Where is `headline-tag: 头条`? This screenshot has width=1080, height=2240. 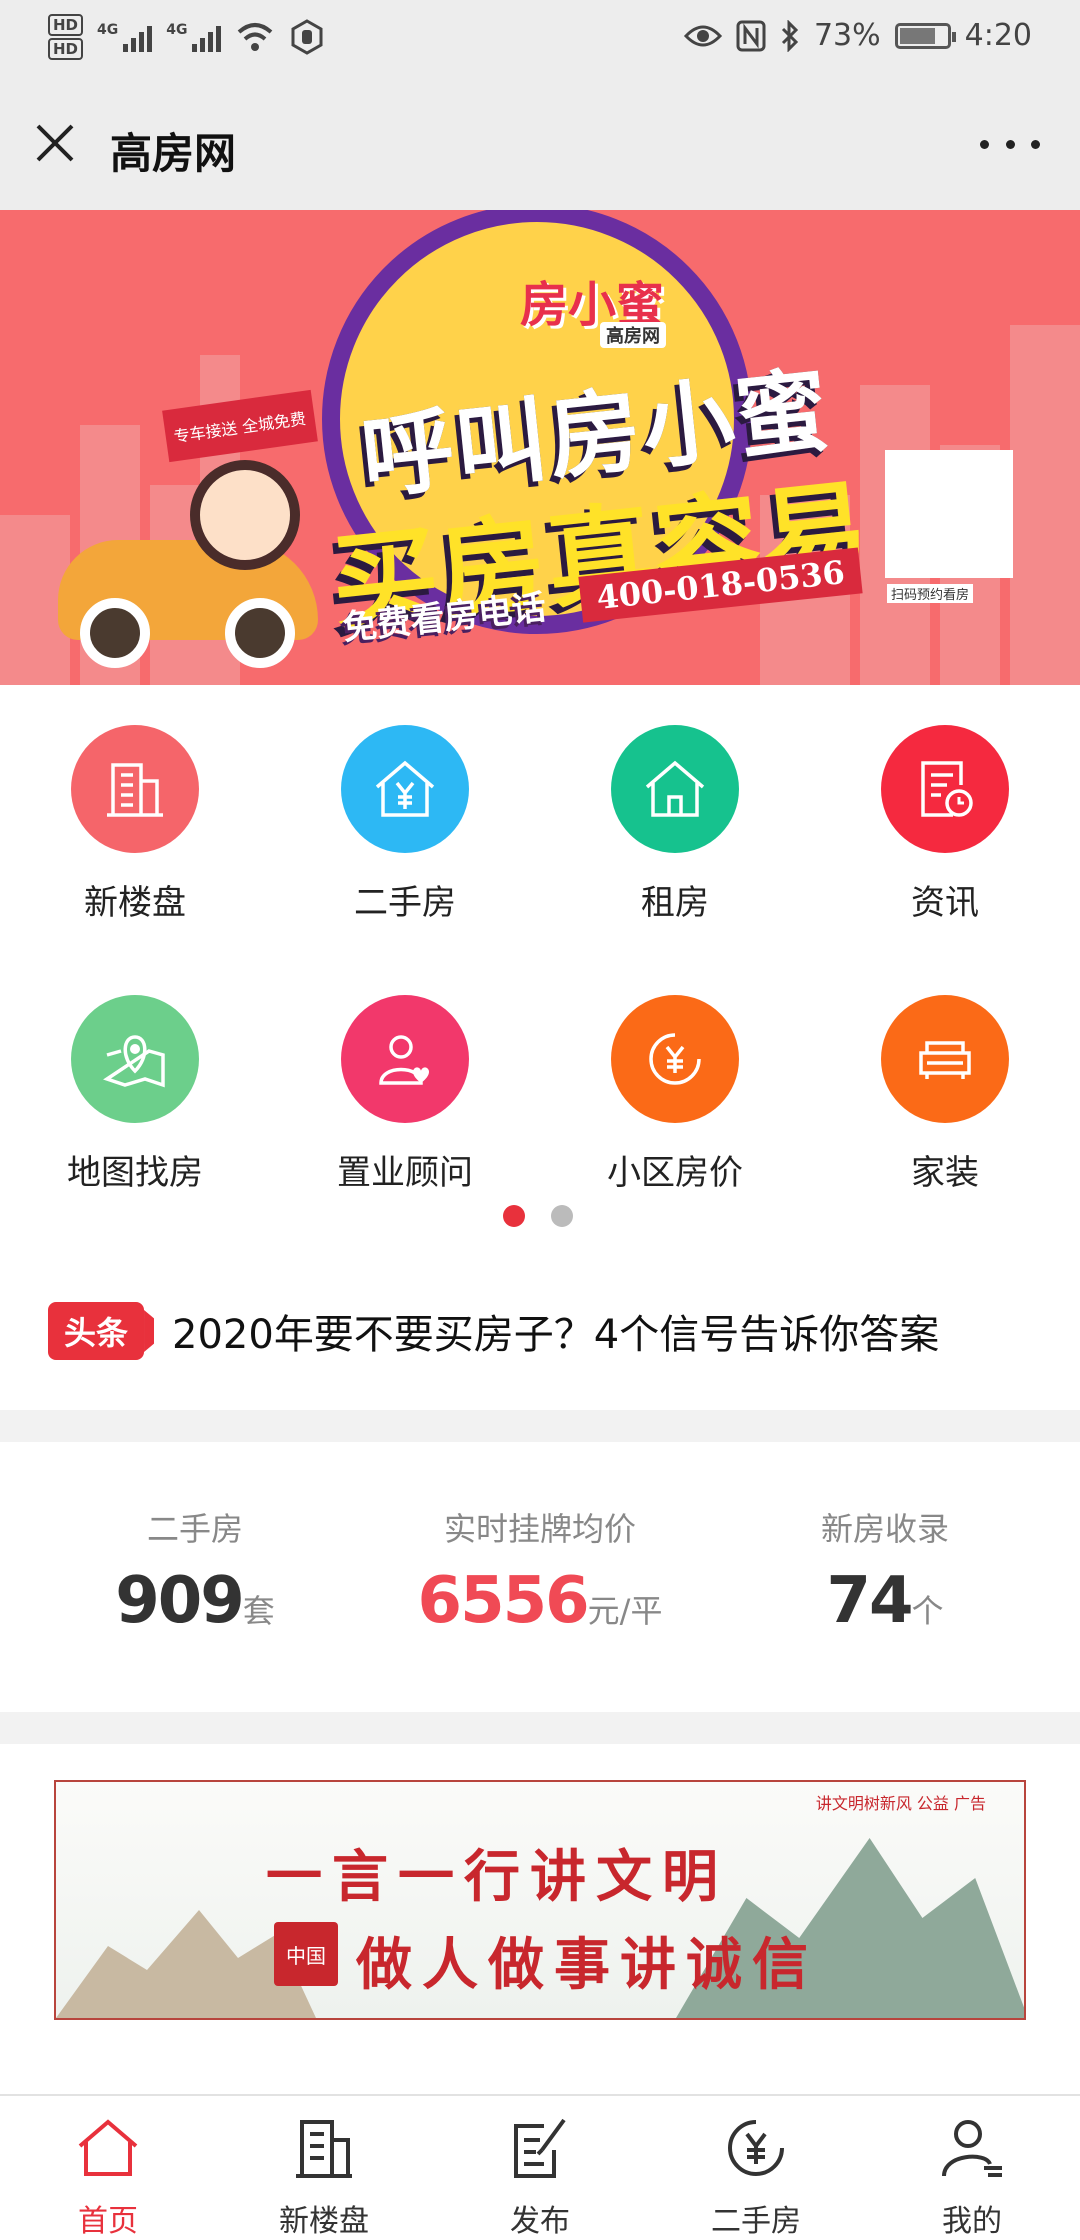
headline-tag: 头条 is located at coordinates (96, 1331).